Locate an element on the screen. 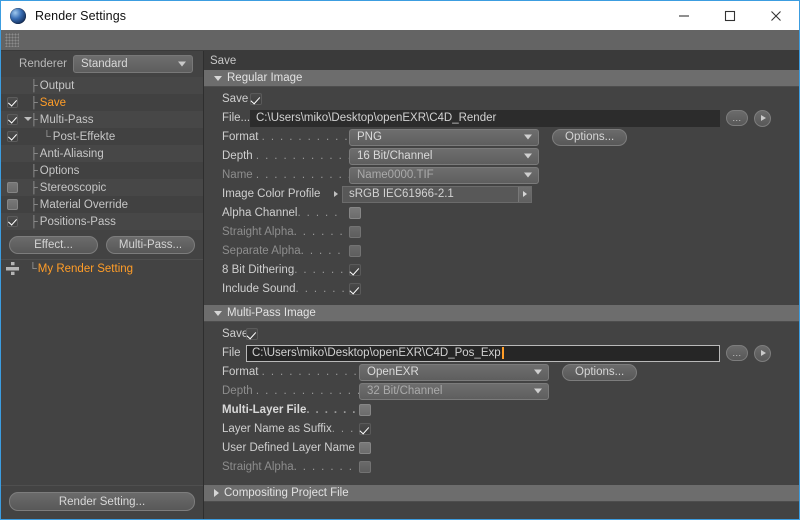 Image resolution: width=800 pixels, height=520 pixels. regular-format-select: PNG is located at coordinates (444, 137).